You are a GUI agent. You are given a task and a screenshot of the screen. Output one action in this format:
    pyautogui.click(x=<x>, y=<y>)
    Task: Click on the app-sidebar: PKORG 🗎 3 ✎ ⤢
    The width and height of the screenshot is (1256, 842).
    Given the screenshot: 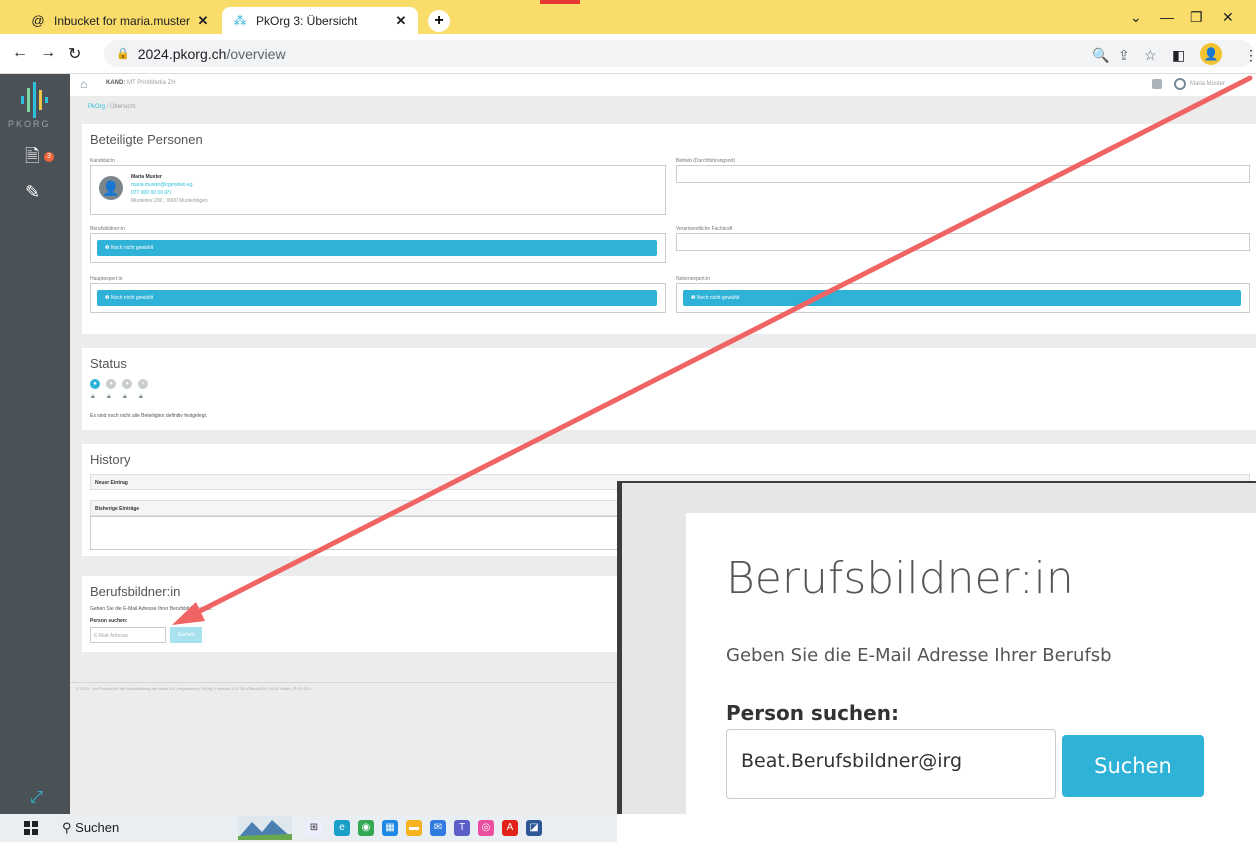 What is the action you would take?
    pyautogui.click(x=35, y=444)
    